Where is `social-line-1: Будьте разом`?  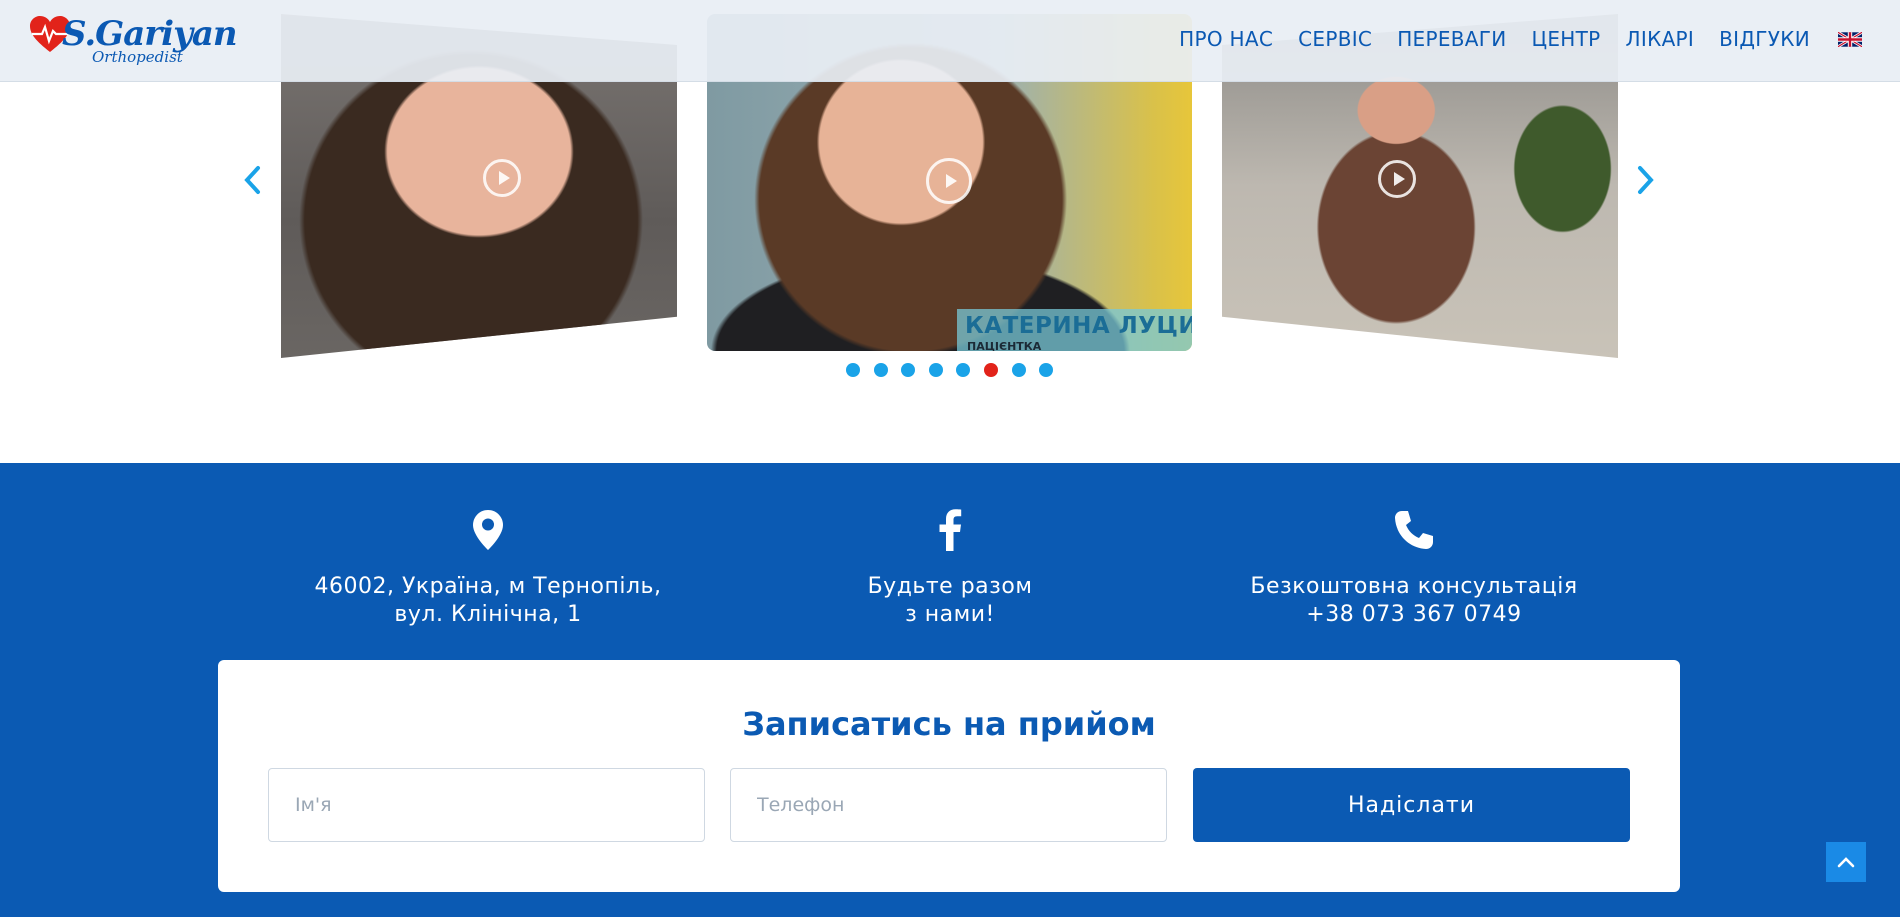
social-line-1: Будьте разом is located at coordinates (950, 586).